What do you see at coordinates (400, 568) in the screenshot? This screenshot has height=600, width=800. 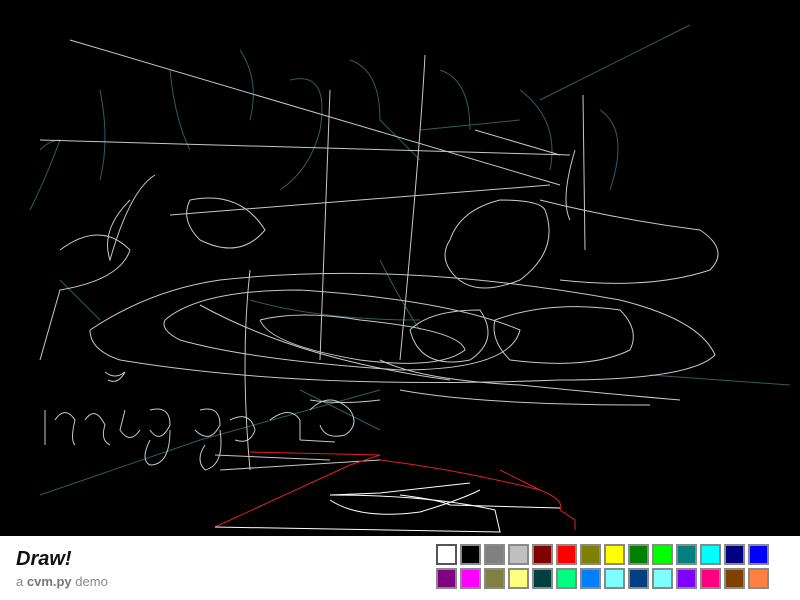 I see `bottom-panel: Draw! a cvm.py demo` at bounding box center [400, 568].